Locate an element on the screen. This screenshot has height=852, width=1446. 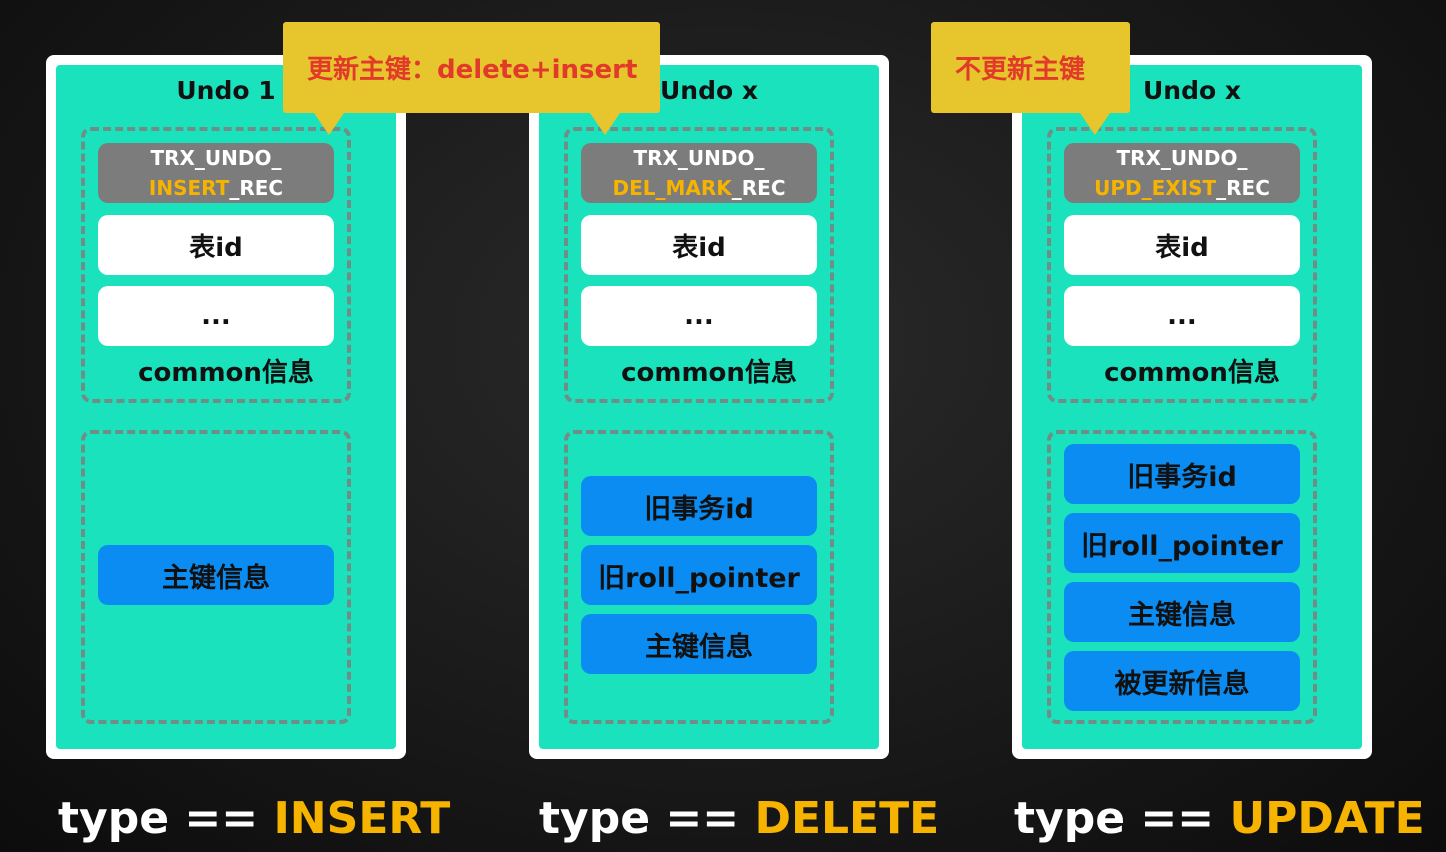
record-type-highlight: INSERT is located at coordinates (189, 188).